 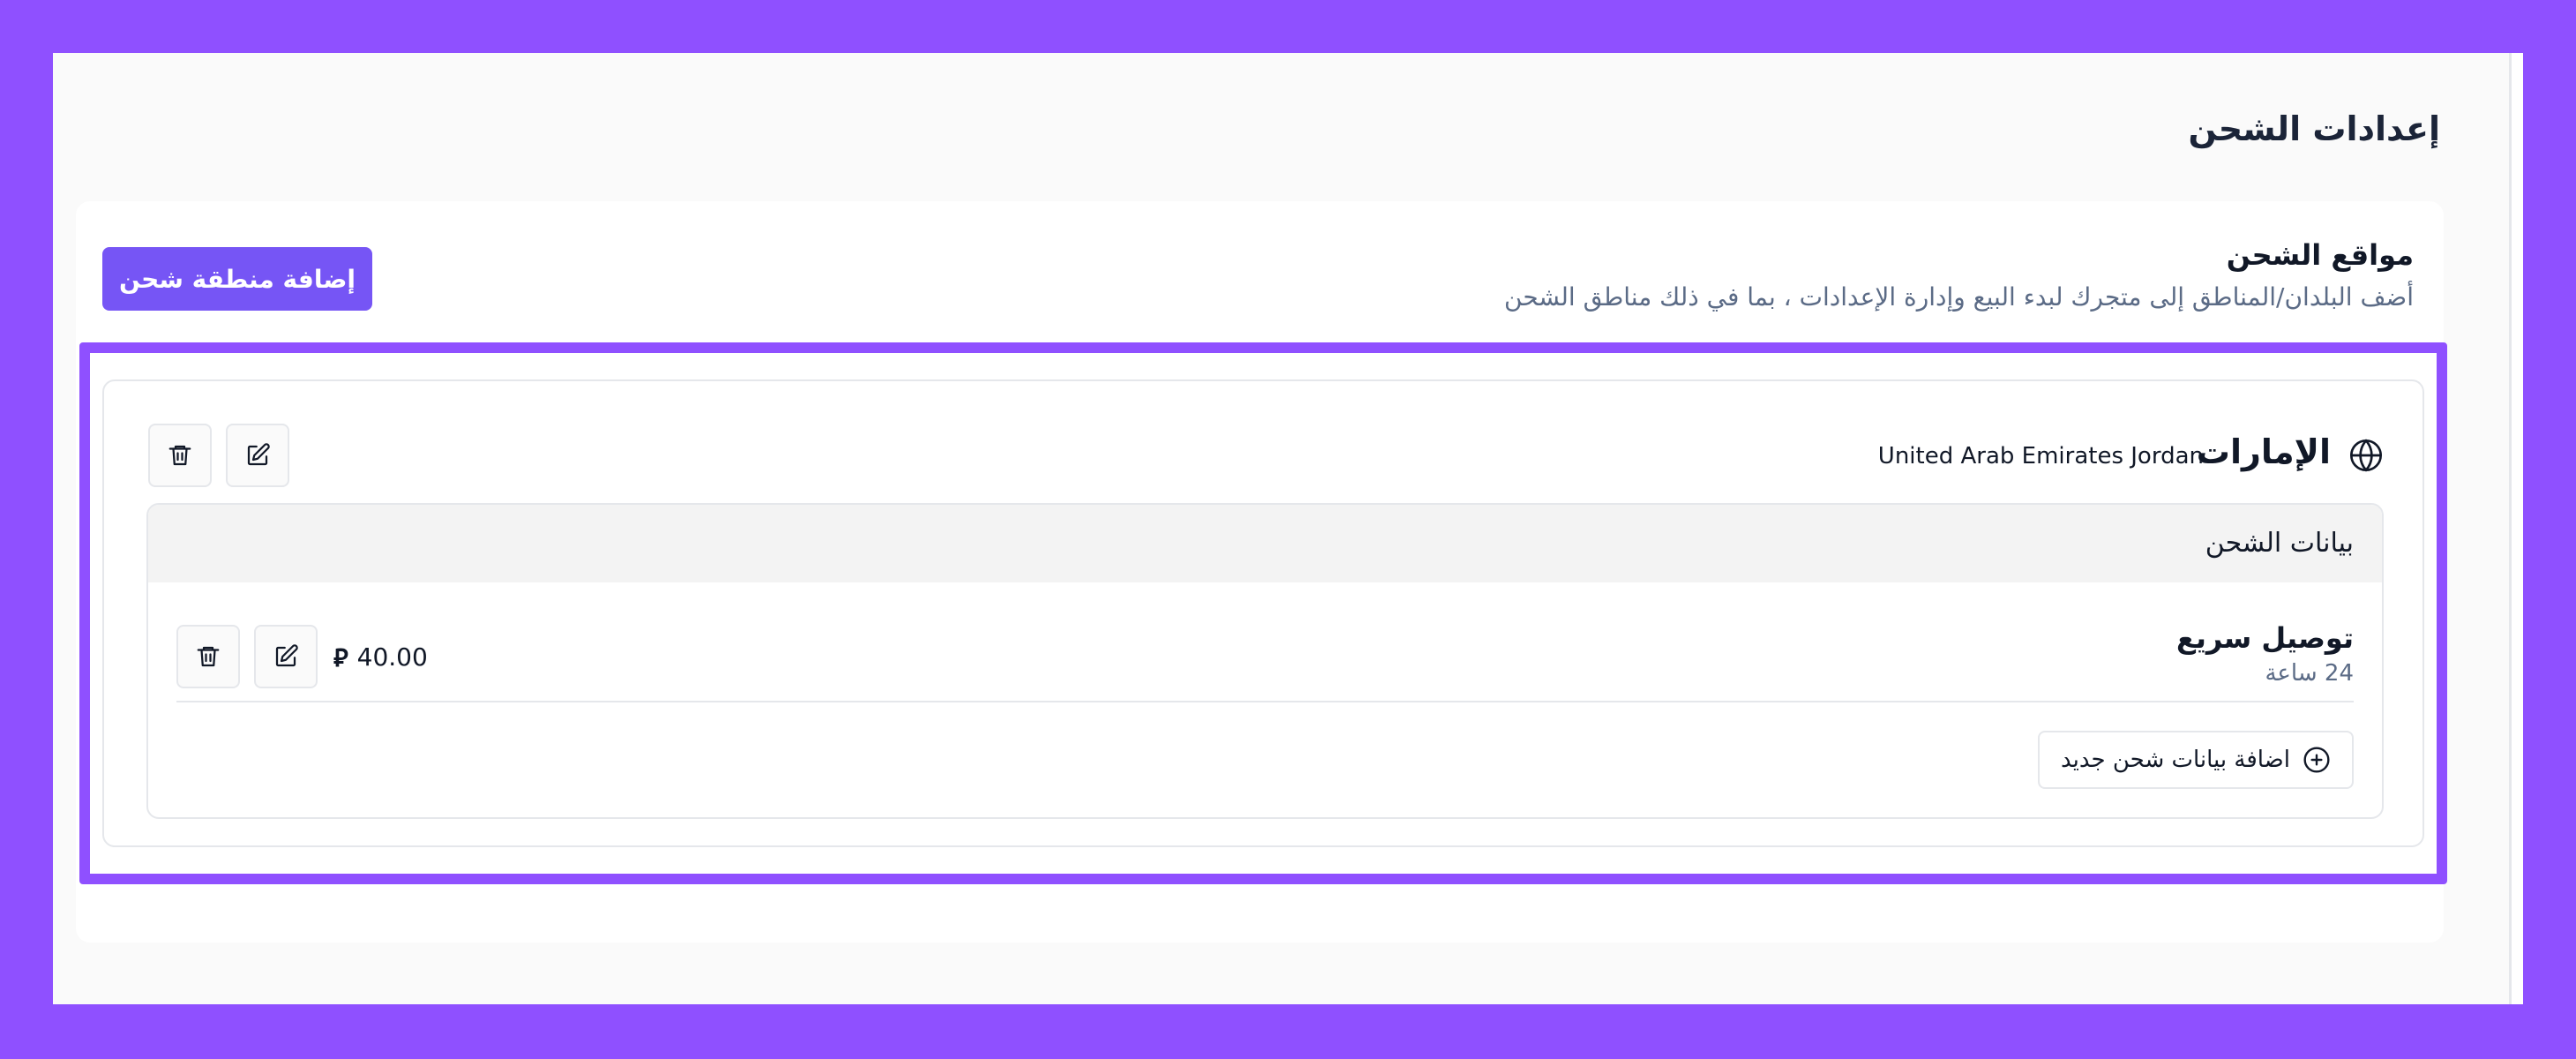 I want to click on edit-rate-button, so click(x=286, y=656).